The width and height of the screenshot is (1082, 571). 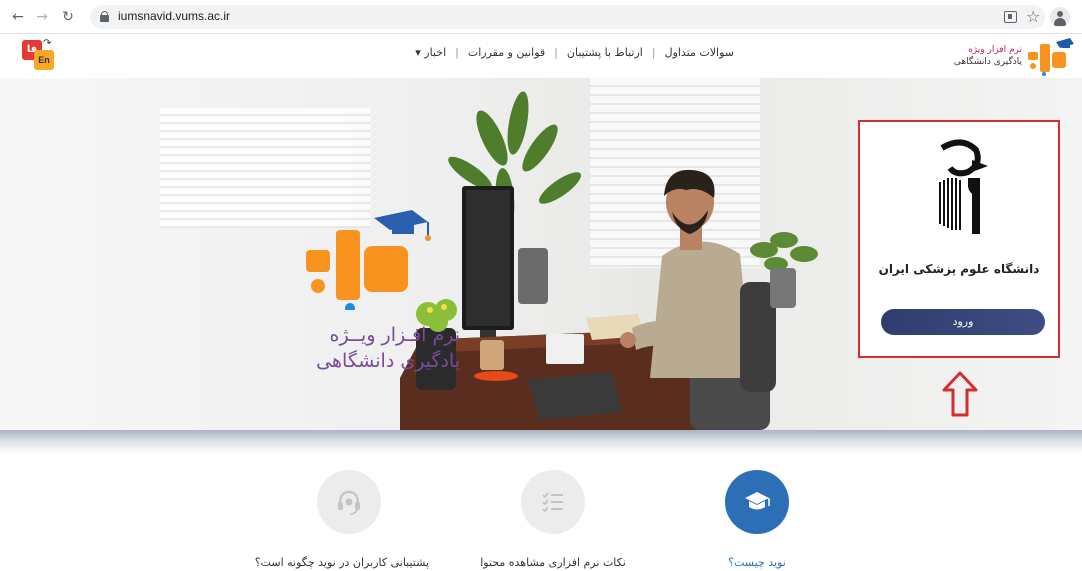 I want to click on feature-software-tips: نکات نرم افزاری مشاهده محتوا, so click(x=553, y=519).